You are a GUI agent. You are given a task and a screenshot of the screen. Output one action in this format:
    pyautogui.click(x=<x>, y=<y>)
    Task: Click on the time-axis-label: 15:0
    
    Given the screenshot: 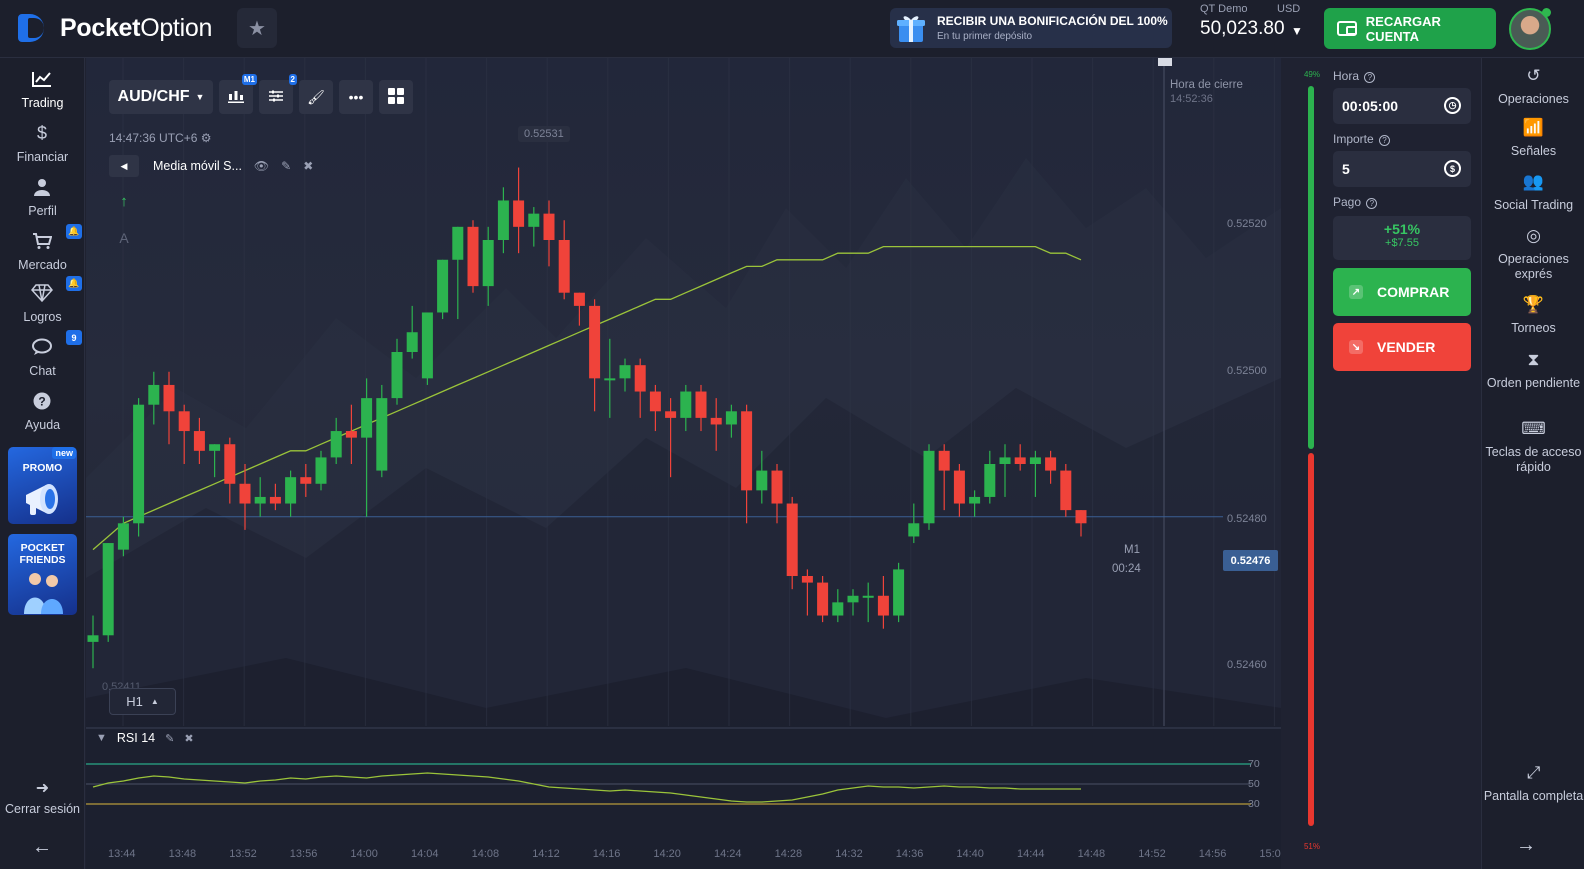 What is the action you would take?
    pyautogui.click(x=1270, y=854)
    